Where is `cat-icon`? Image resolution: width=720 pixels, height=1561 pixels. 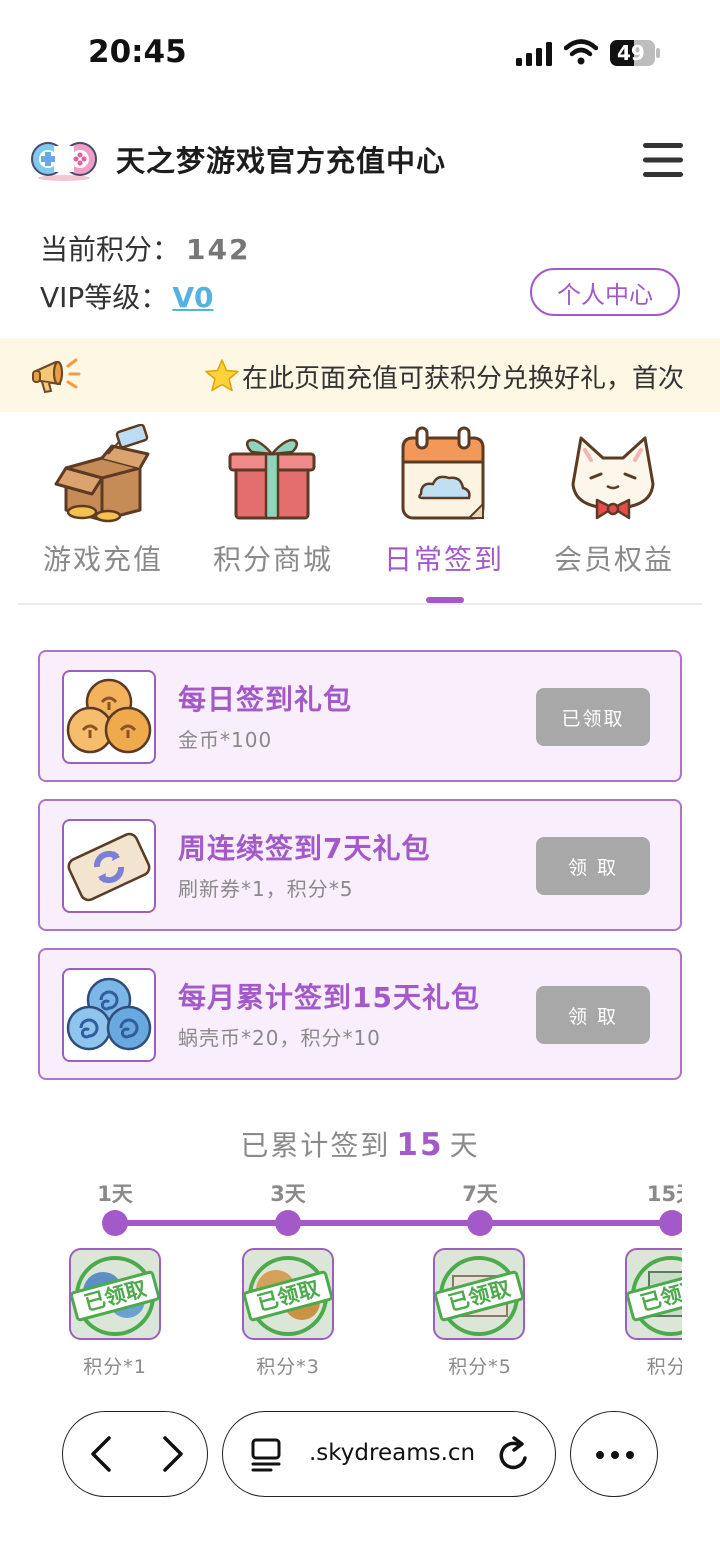 cat-icon is located at coordinates (613, 478).